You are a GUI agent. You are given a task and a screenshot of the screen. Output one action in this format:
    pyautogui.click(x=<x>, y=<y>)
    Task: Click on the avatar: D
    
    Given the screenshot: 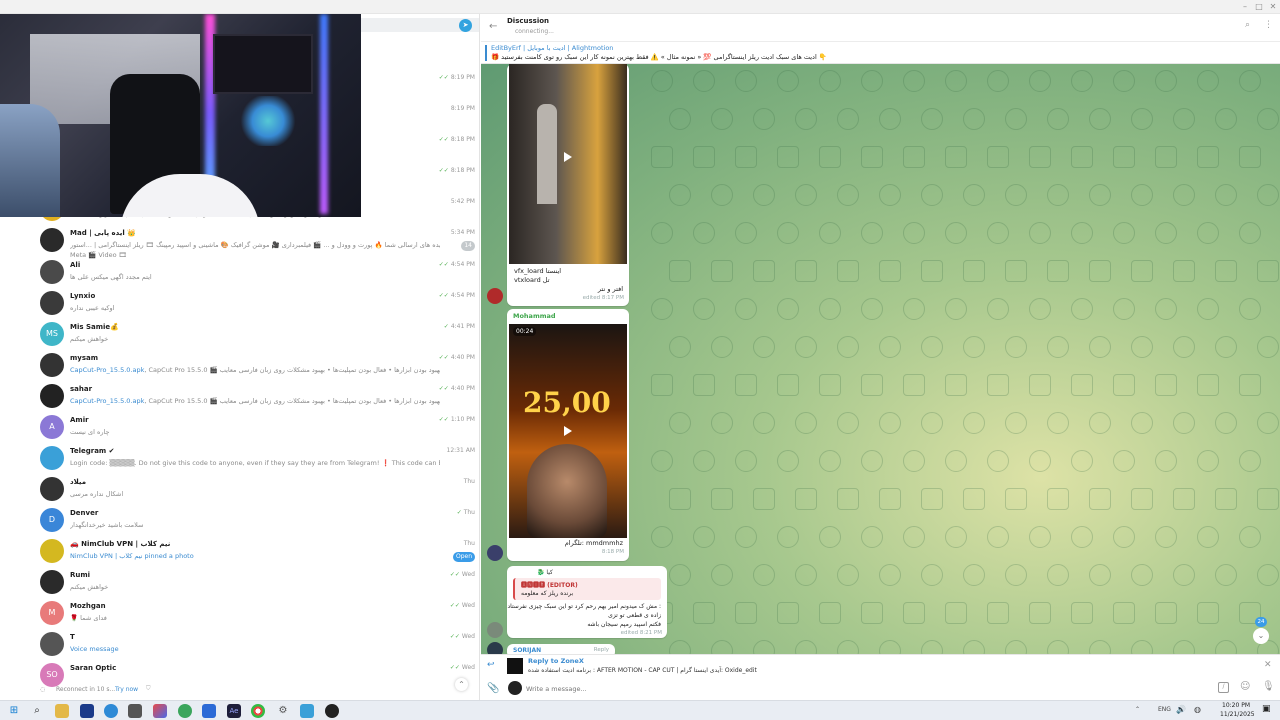 What is the action you would take?
    pyautogui.click(x=52, y=520)
    